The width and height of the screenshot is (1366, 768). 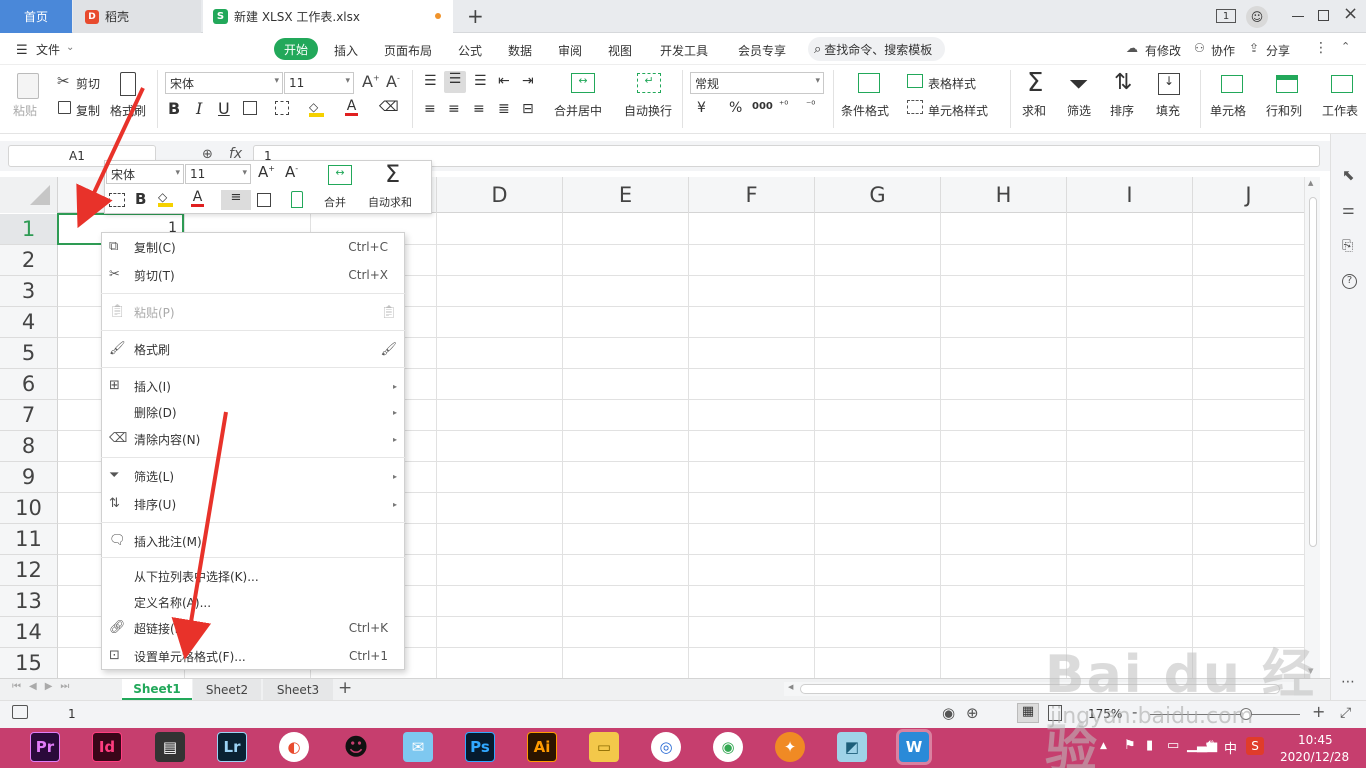 What do you see at coordinates (28, 86) in the screenshot?
I see `paste-icon` at bounding box center [28, 86].